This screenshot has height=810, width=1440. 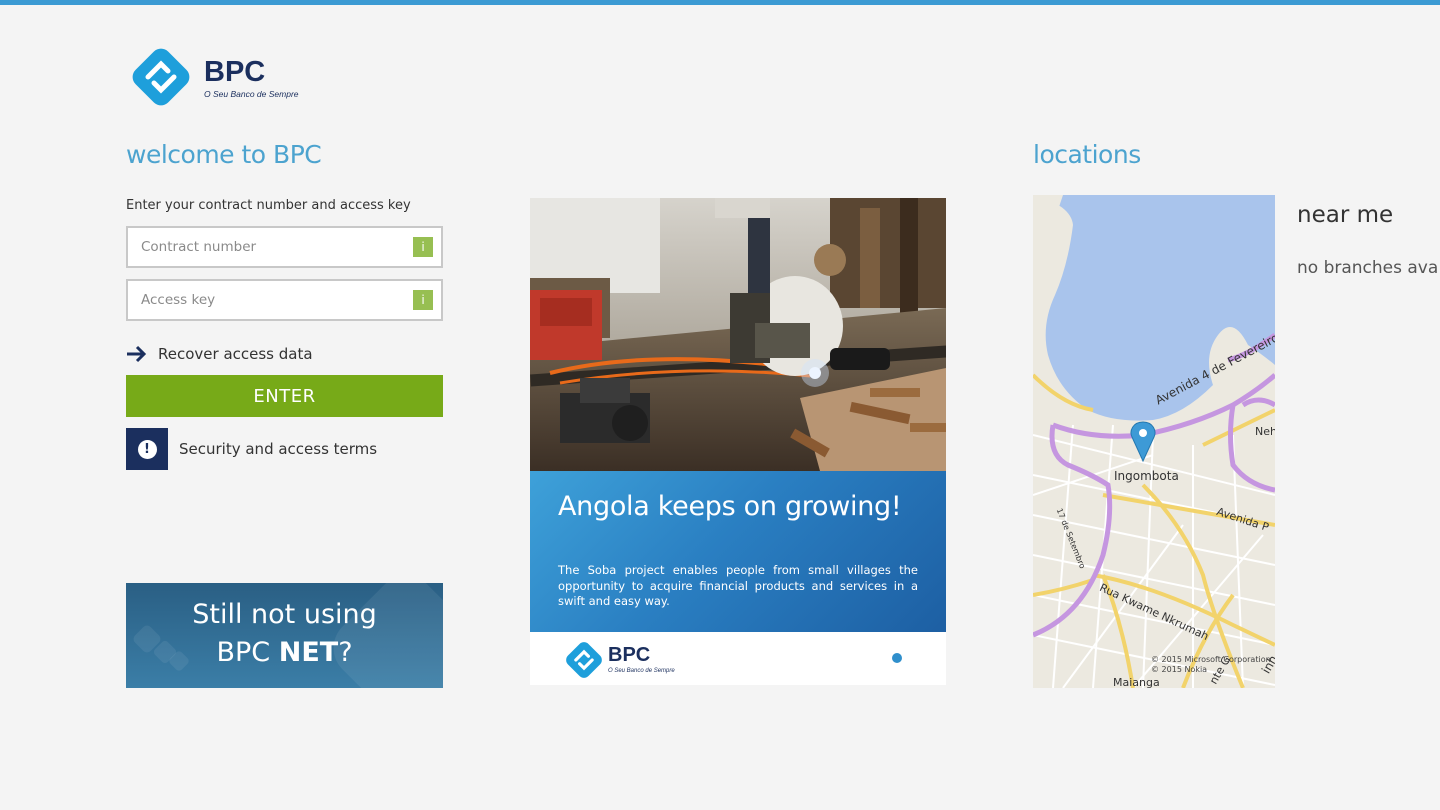 What do you see at coordinates (1136, 682) in the screenshot?
I see `map-label-maianga: Maianga` at bounding box center [1136, 682].